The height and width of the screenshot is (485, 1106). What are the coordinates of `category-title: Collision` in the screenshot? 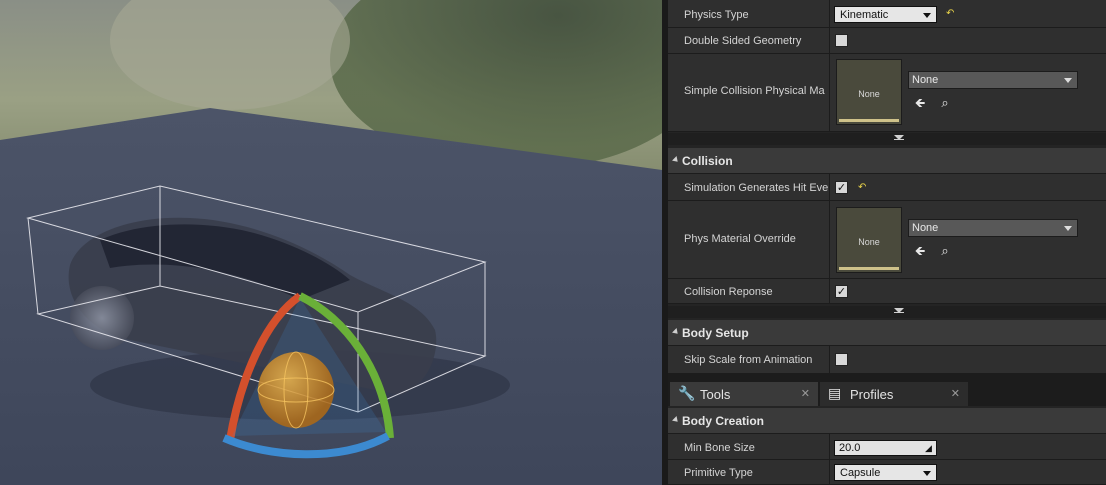 It's located at (707, 161).